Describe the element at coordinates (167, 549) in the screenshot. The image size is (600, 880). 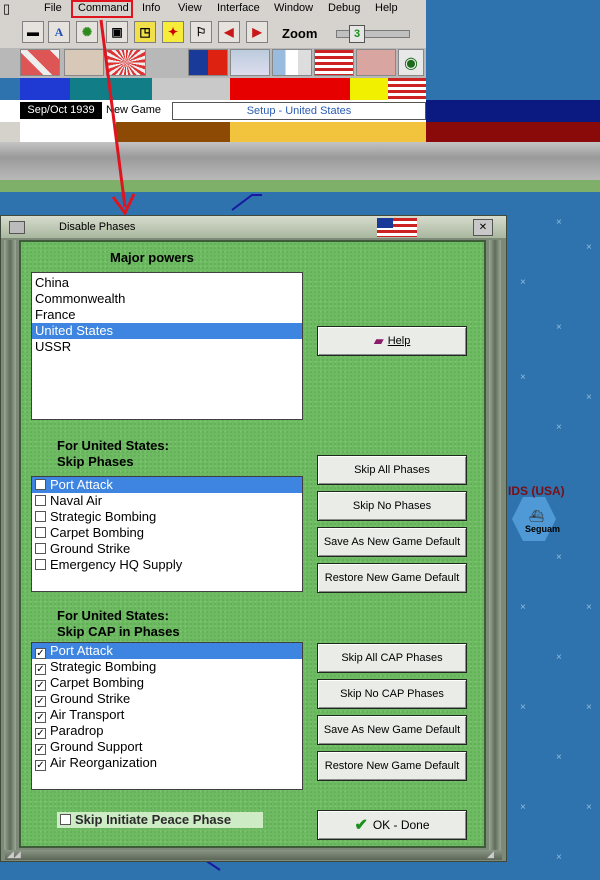
I see `list-item: Ground Strike` at that location.